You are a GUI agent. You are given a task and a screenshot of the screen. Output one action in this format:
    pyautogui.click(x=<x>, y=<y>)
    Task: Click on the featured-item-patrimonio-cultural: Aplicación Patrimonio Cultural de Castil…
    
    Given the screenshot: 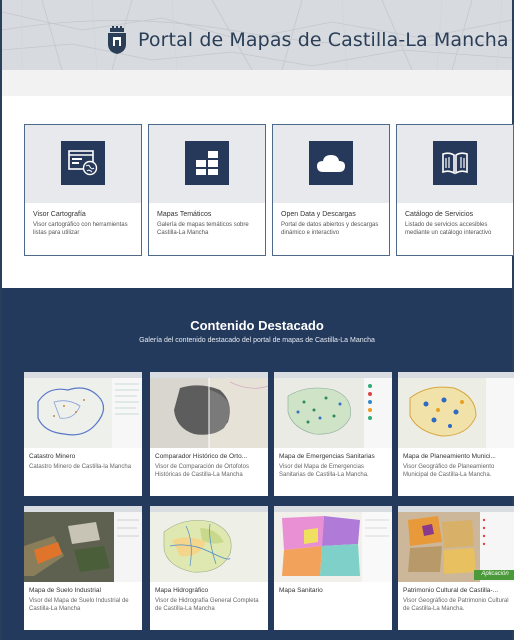 What is the action you would take?
    pyautogui.click(x=456, y=568)
    